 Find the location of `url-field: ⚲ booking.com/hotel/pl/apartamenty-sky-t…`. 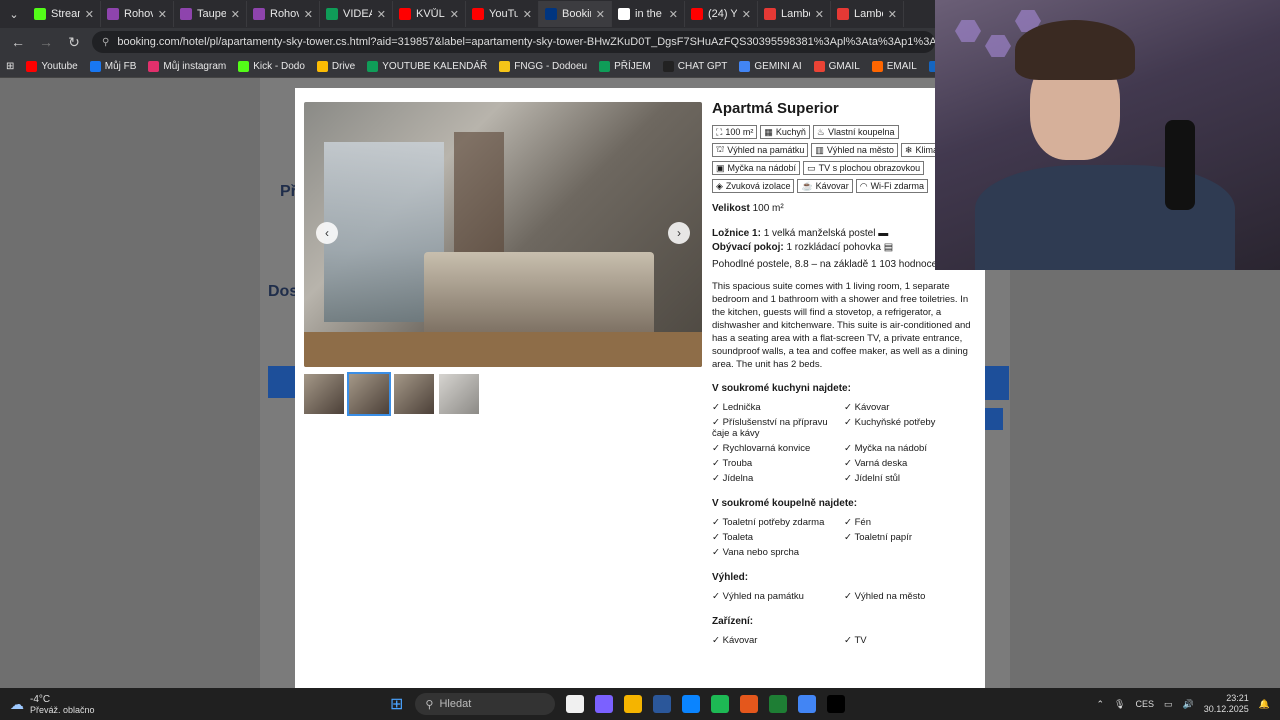

url-field: ⚲ booking.com/hotel/pl/apartamenty-sky-t… is located at coordinates (513, 42).